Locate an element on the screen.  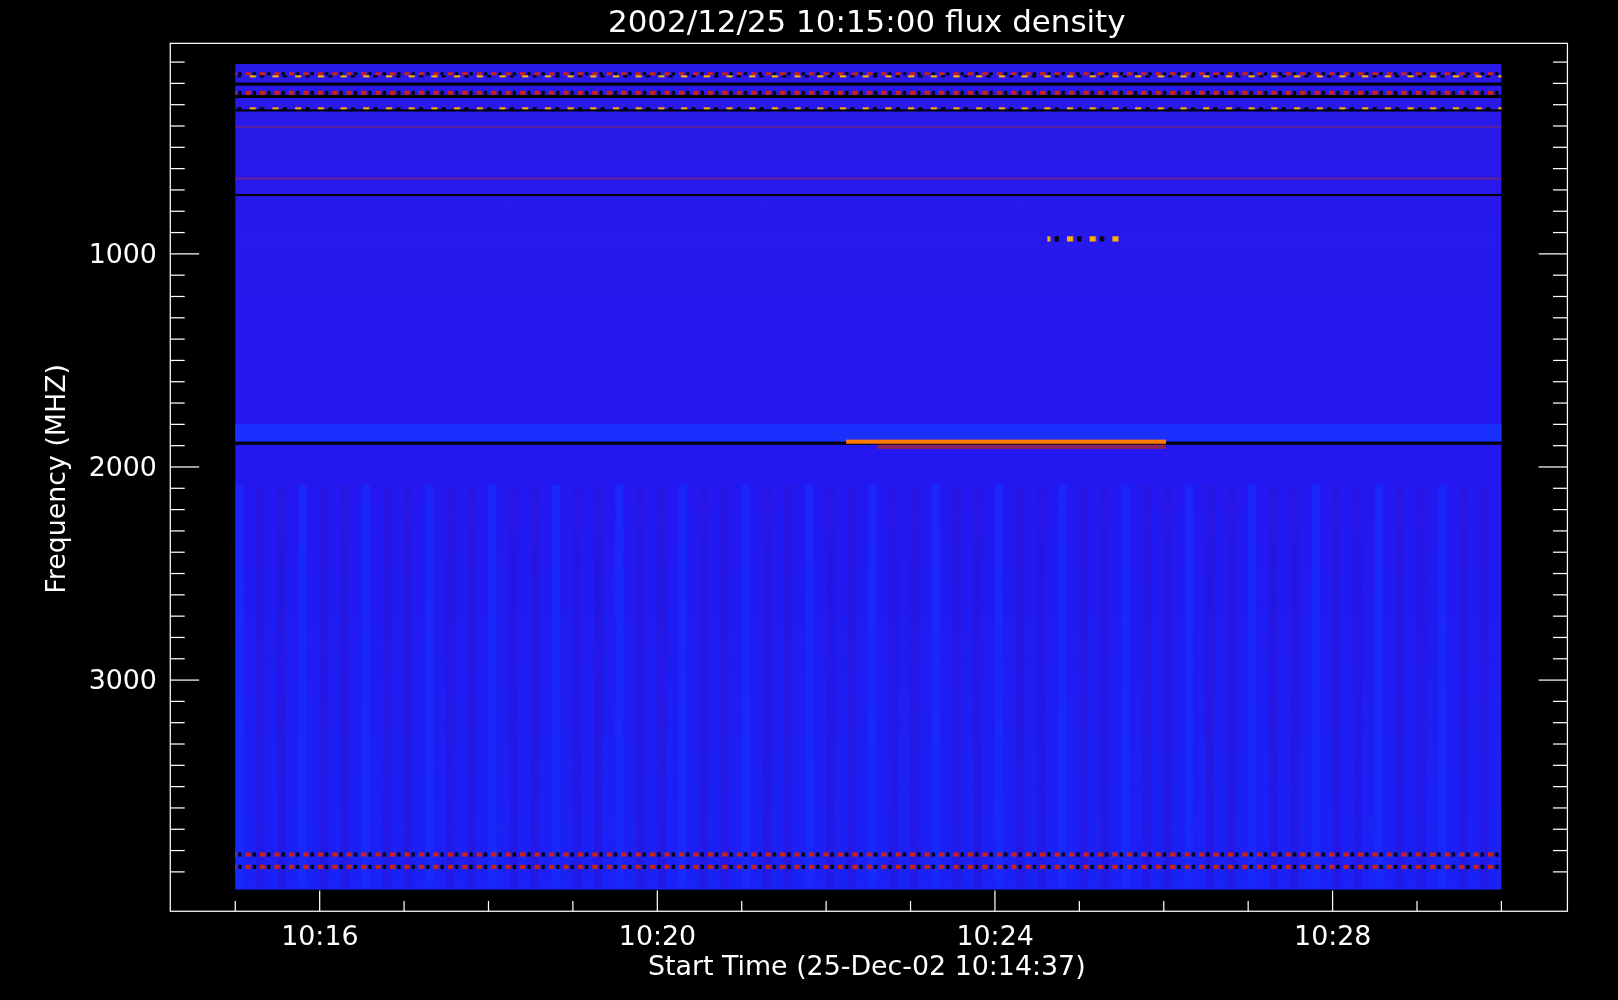
y-tick-label: 1000 is located at coordinates (122, 254).